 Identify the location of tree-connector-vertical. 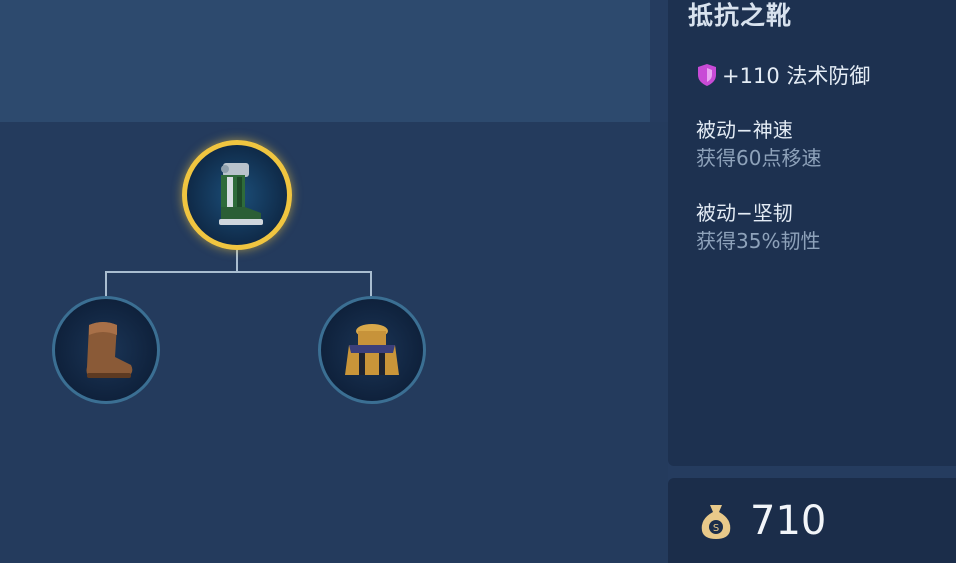
(237, 261).